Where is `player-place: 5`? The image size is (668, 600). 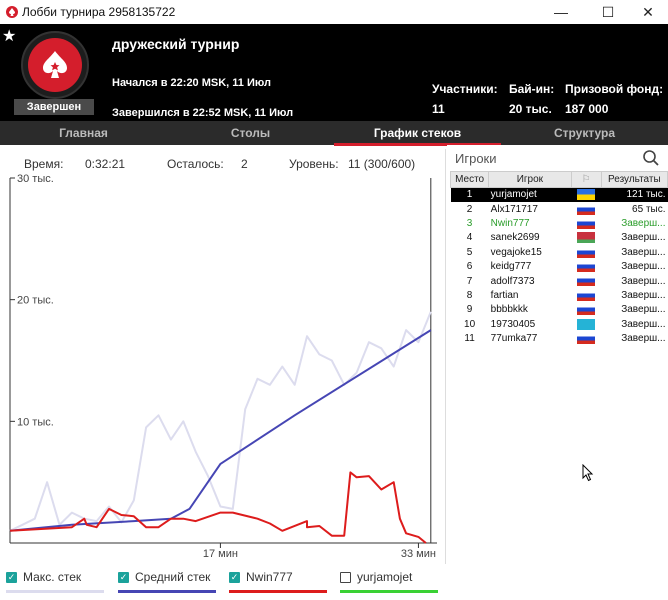
player-place: 5 is located at coordinates (469, 252).